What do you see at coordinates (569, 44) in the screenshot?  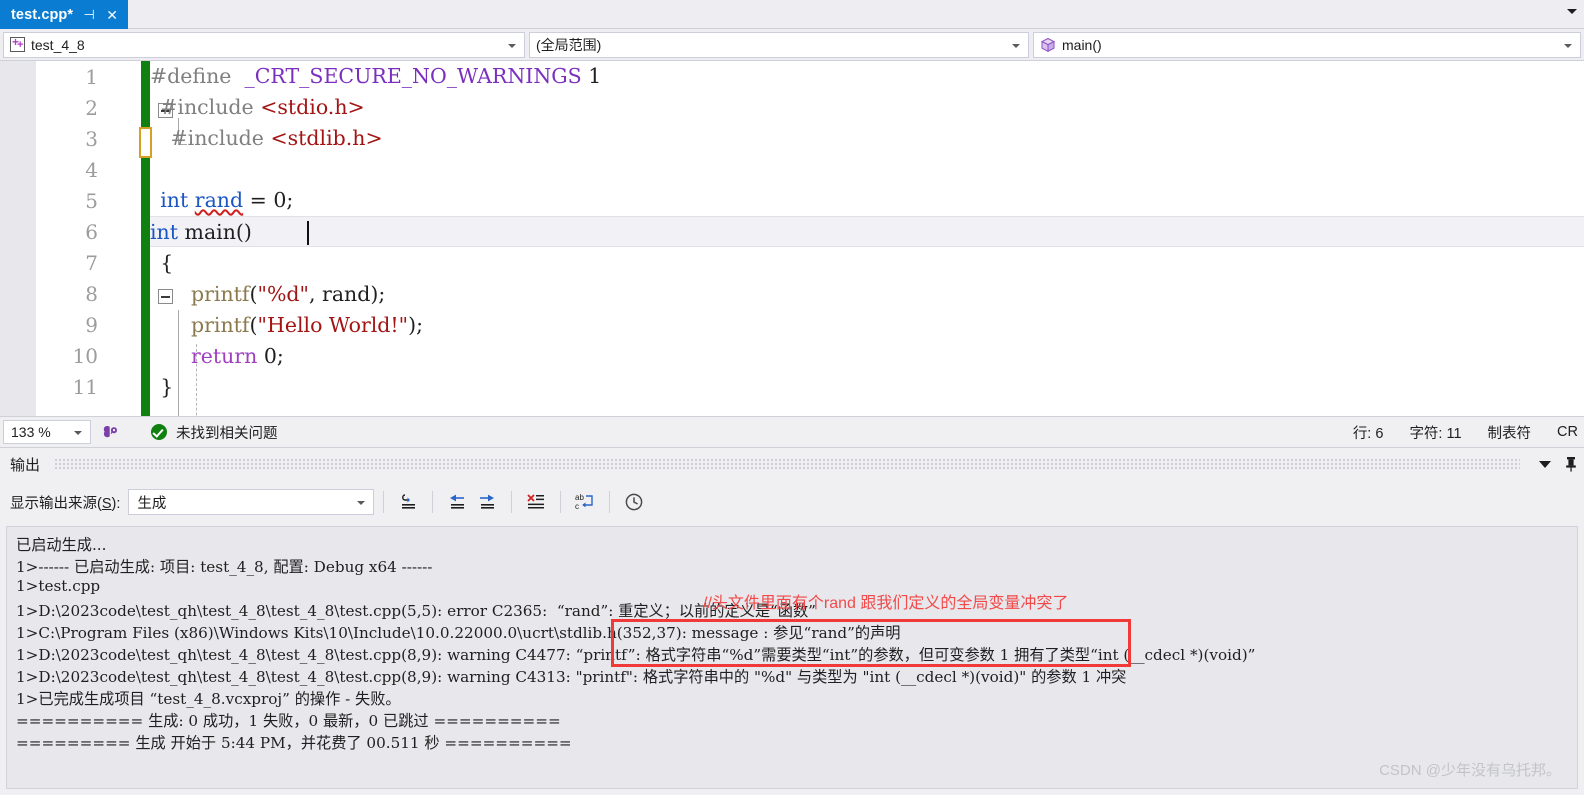 I see `scope-dropdown-label: (全局范围)` at bounding box center [569, 44].